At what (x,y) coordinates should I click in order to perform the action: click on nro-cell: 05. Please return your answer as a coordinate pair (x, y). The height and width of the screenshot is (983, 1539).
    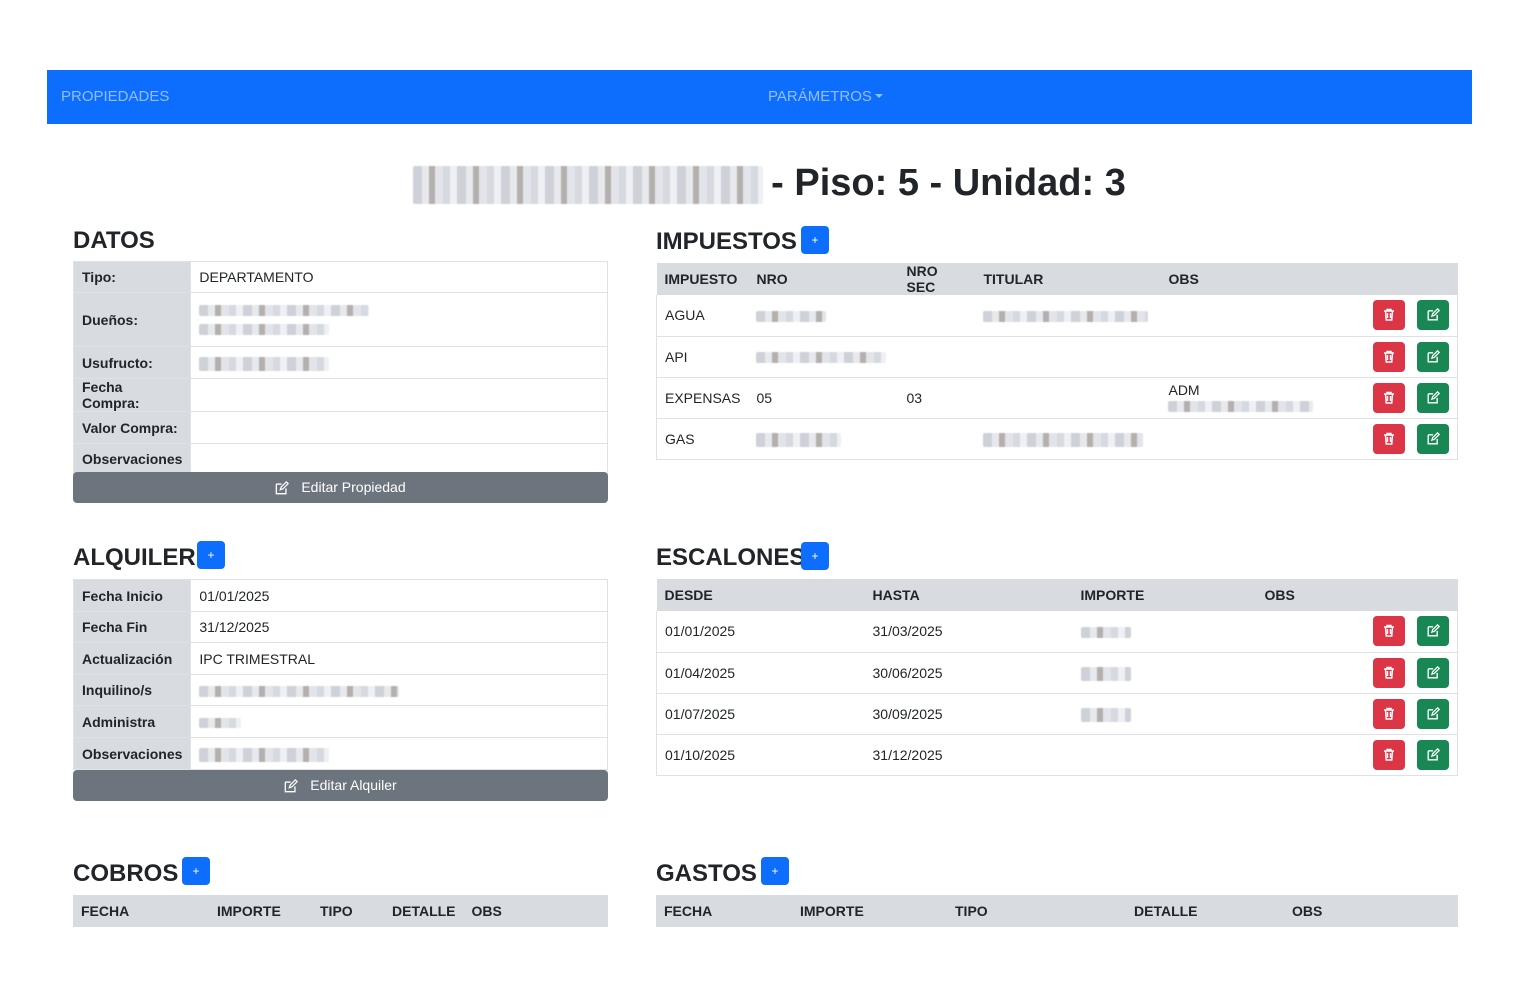
    Looking at the image, I should click on (823, 398).